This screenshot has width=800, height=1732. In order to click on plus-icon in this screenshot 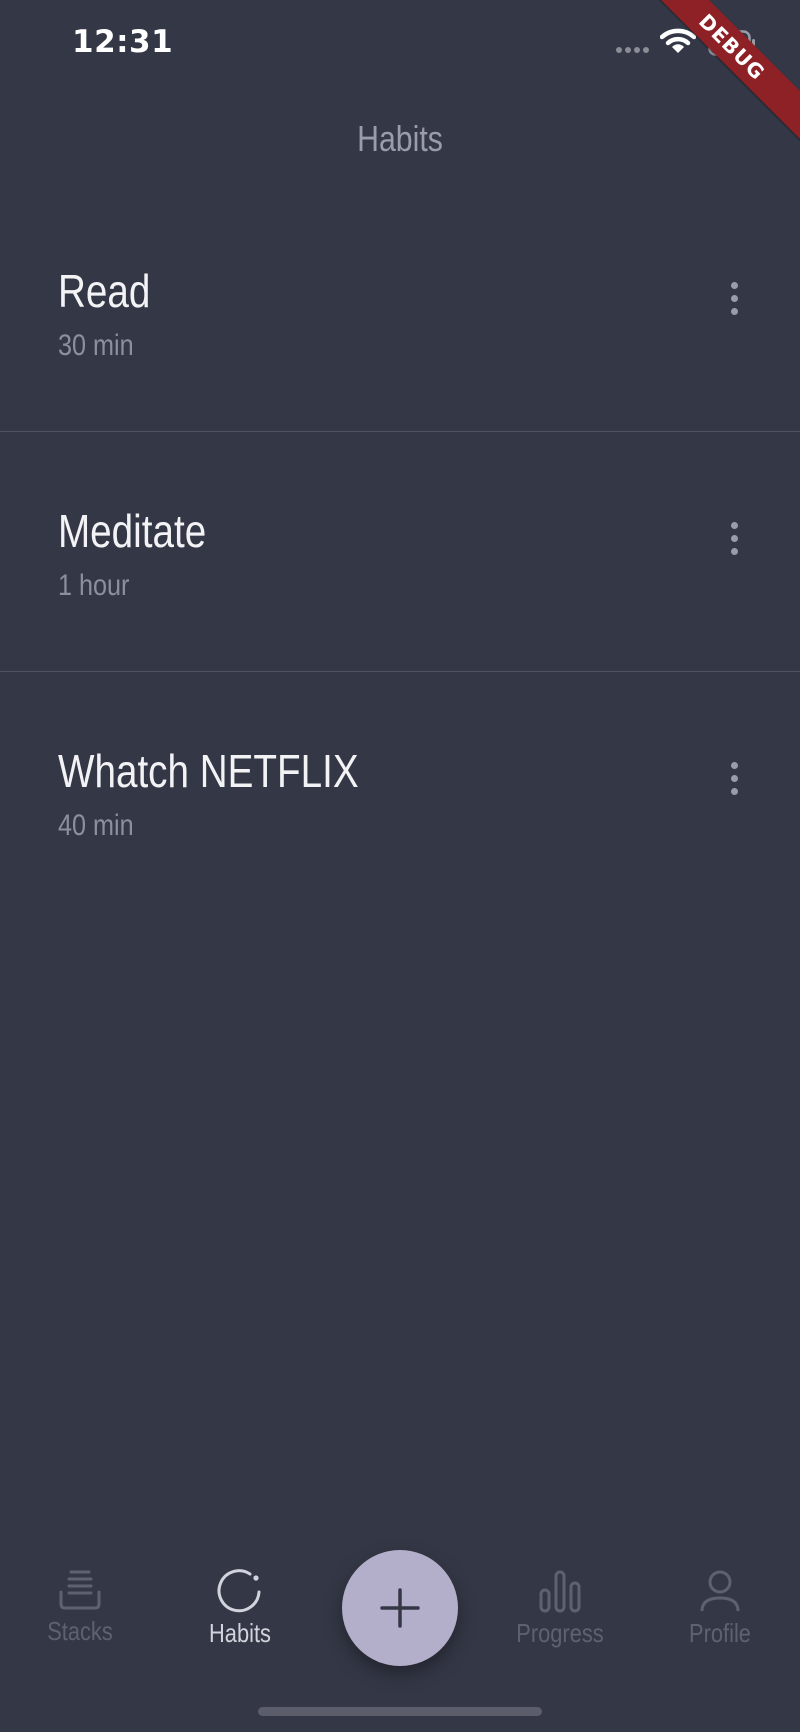, I will do `click(400, 1608)`.